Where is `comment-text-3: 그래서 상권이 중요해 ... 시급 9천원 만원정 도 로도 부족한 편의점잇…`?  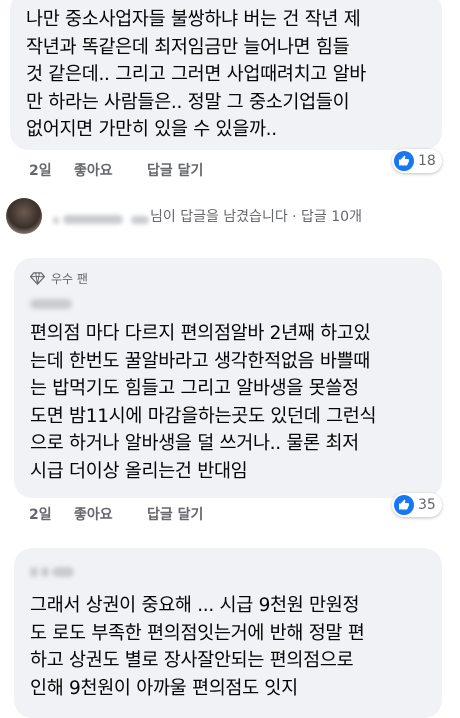
comment-text-3: 그래서 상권이 중요해 ... 시급 9천원 만원정 도 로도 부족한 편의점잇… is located at coordinates (228, 647).